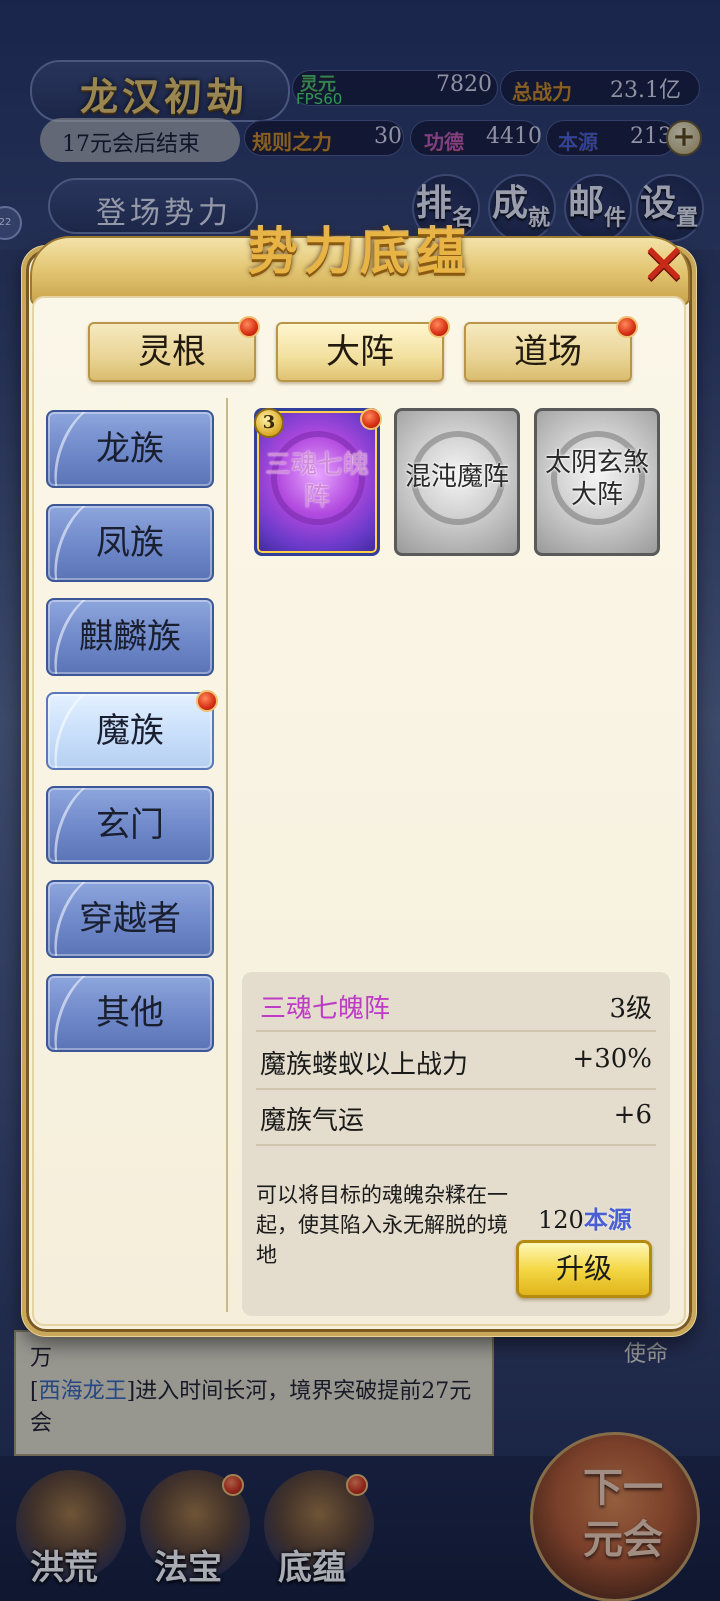 This screenshot has width=720, height=1601. I want to click on detail-level: 3级, so click(630, 1009).